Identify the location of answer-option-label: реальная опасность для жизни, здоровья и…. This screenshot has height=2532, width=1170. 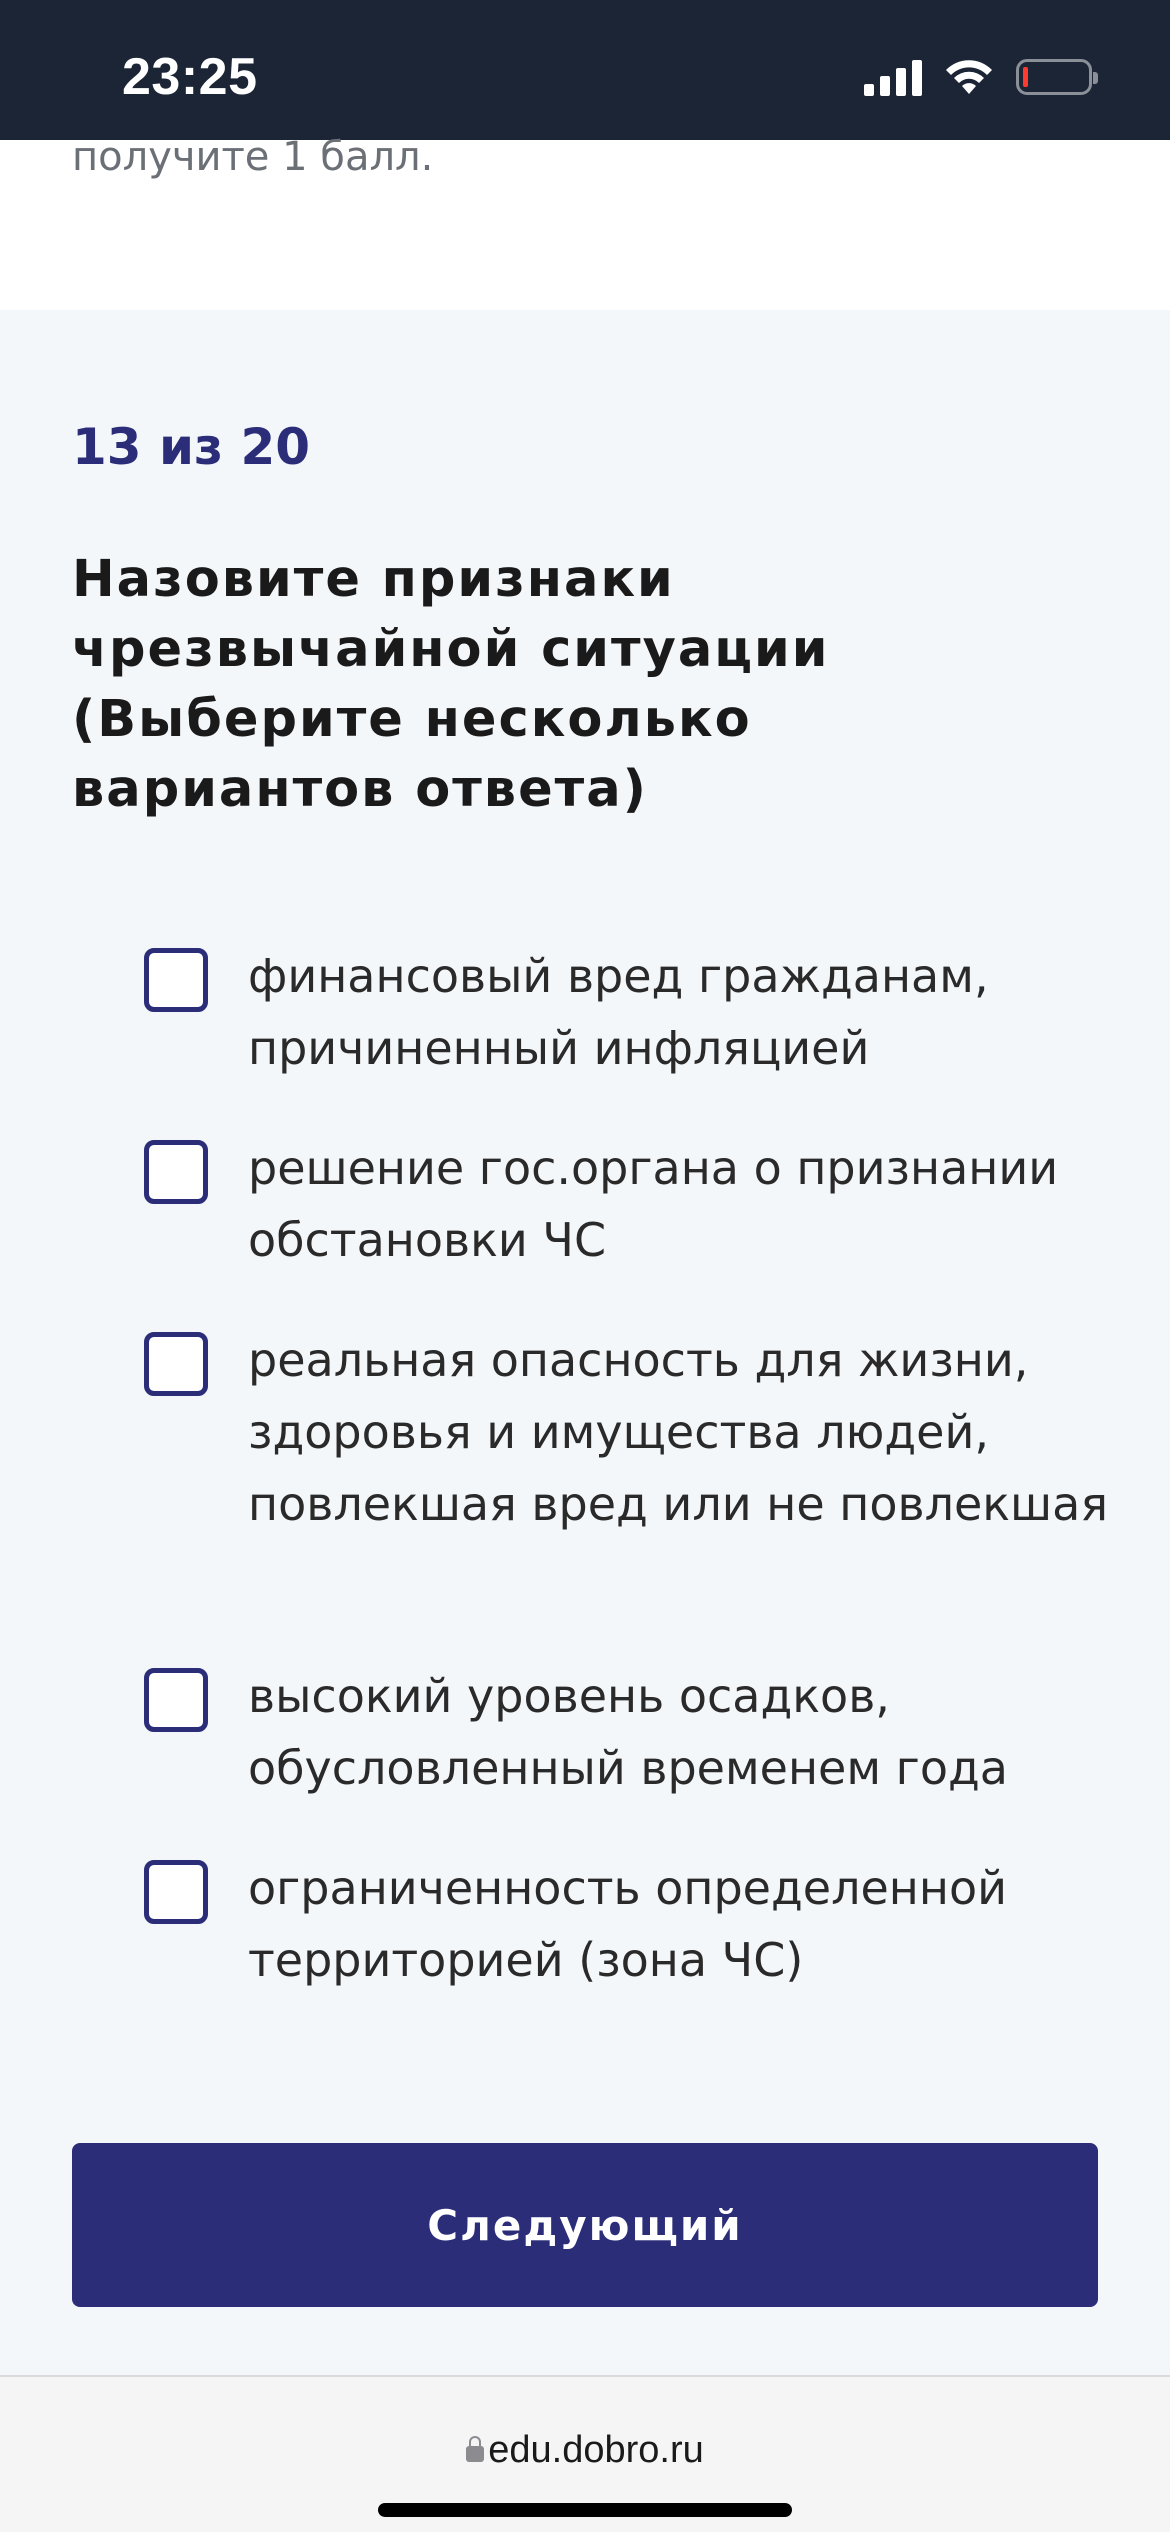
(678, 1432).